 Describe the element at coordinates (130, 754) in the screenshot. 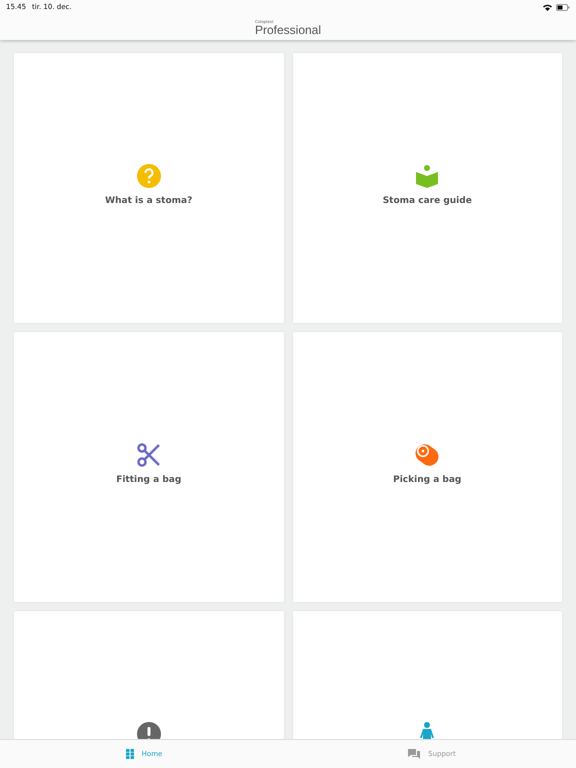

I see `grid-icon` at that location.